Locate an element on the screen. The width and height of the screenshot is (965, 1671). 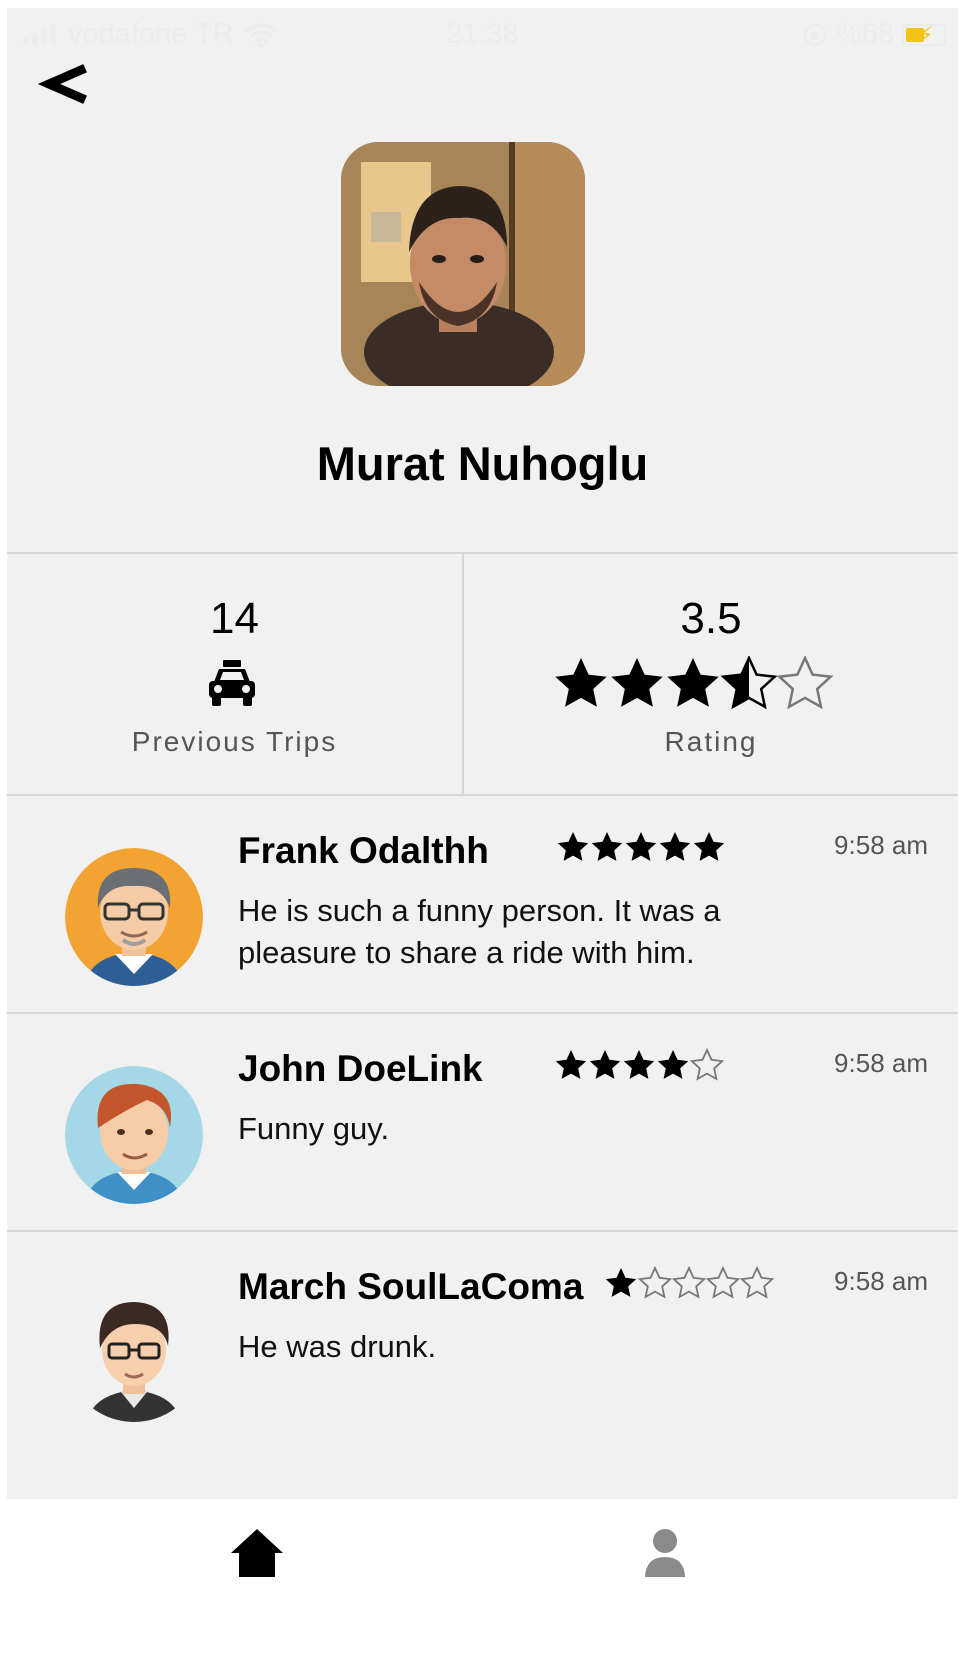
tab-profile is located at coordinates (665, 1552).